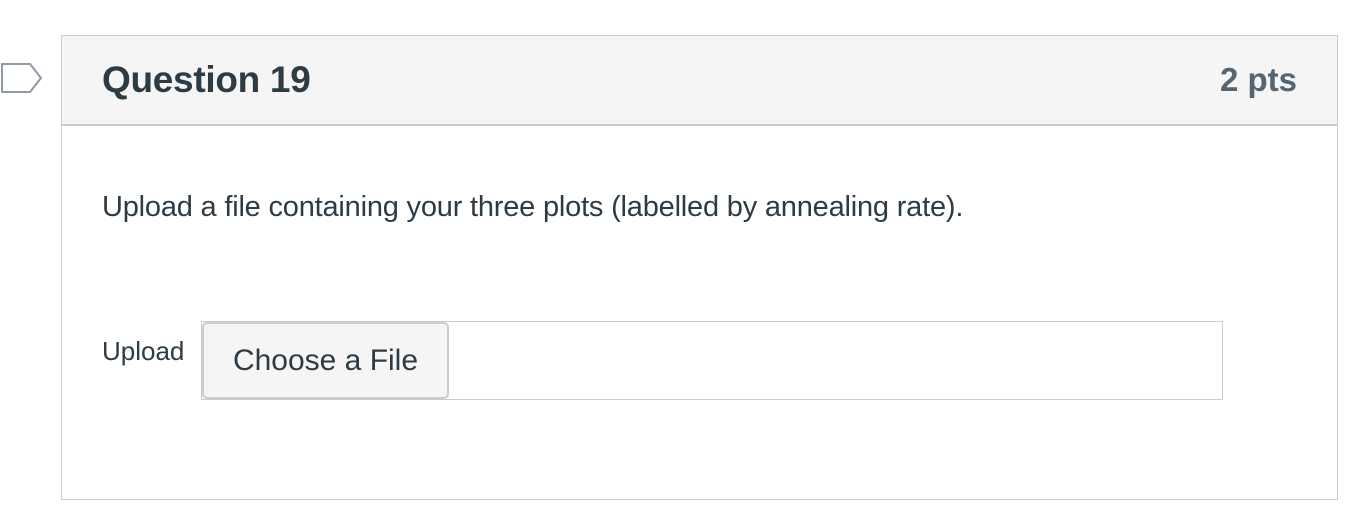  Describe the element at coordinates (22, 78) in the screenshot. I see `bookmark-flag-icon` at that location.